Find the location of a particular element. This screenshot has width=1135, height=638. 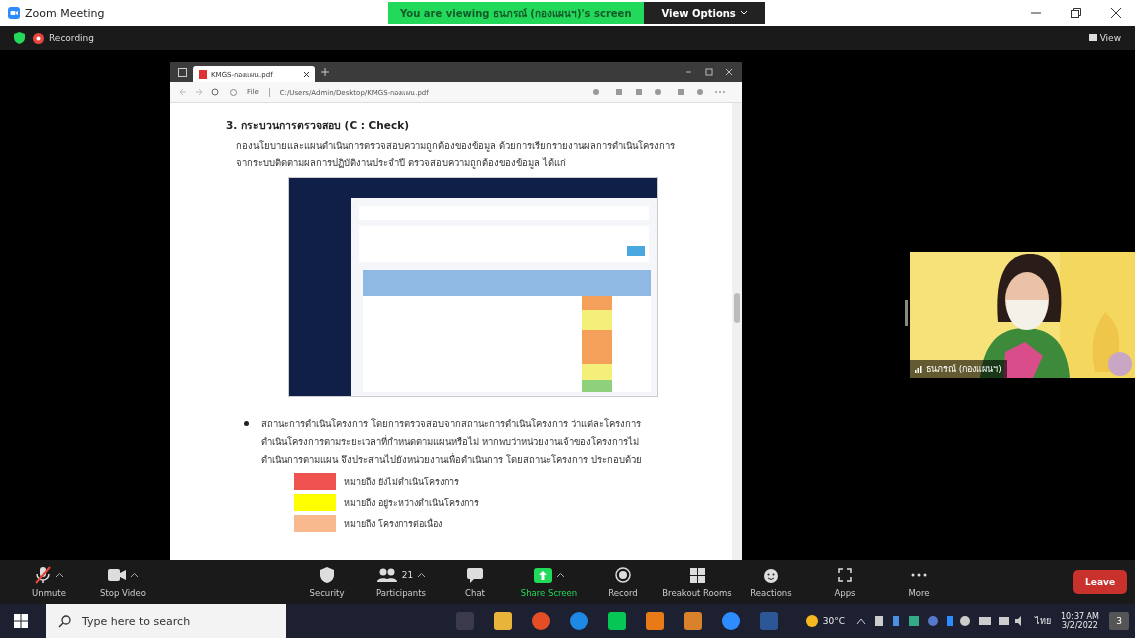

toolbar-button: Apps is located at coordinates (845, 582).